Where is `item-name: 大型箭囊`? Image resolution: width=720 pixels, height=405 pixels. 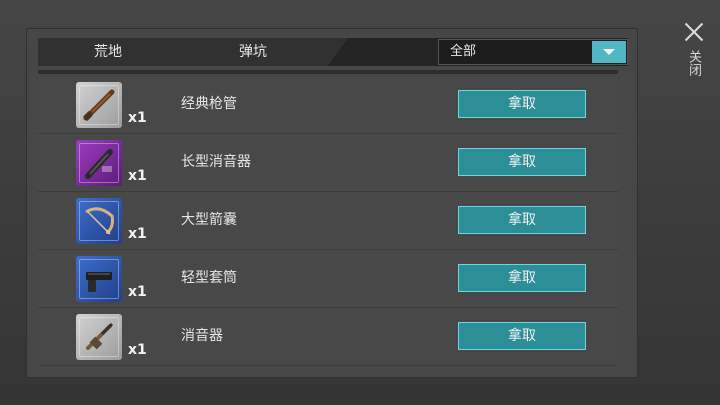
item-name: 大型箭囊 is located at coordinates (209, 220).